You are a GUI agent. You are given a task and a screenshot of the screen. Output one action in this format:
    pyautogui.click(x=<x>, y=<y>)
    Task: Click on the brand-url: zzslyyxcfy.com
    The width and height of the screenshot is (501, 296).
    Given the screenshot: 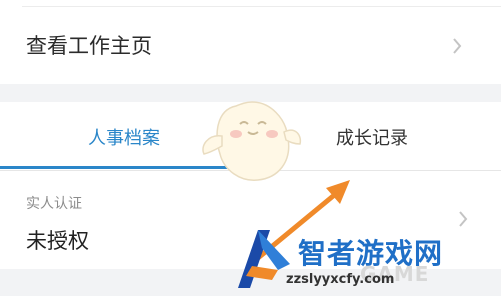 What is the action you would take?
    pyautogui.click(x=340, y=279)
    